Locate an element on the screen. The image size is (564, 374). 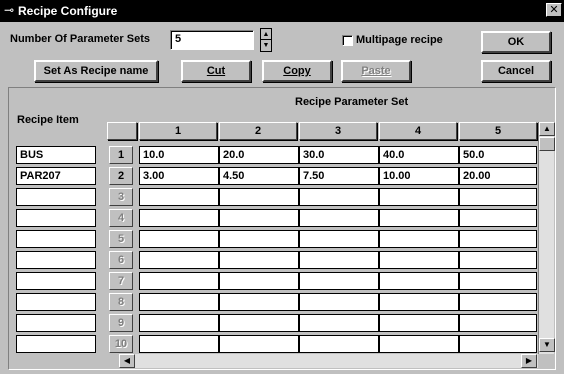
row-number-button: 10 is located at coordinates (121, 344).